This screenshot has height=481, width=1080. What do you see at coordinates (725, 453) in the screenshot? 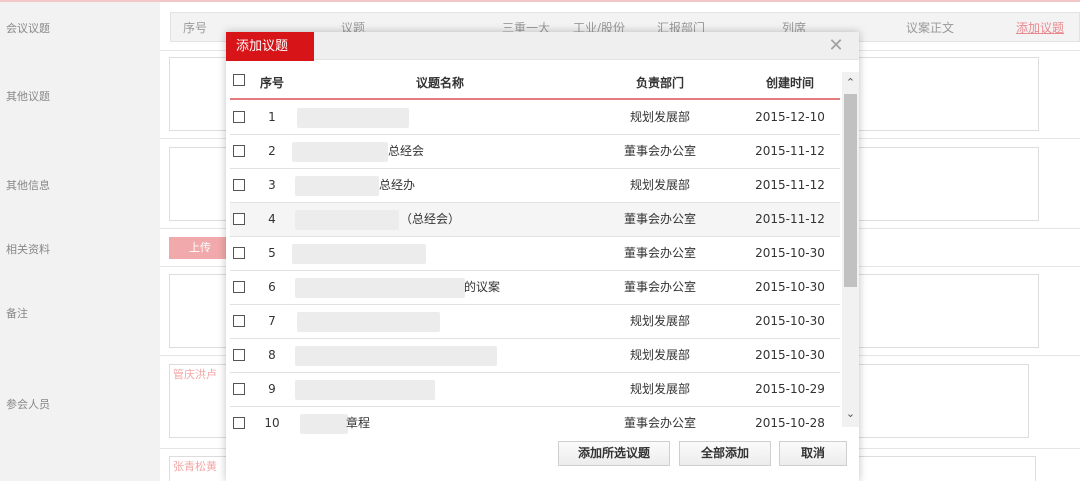
I see `add-all-button: 全部添加` at bounding box center [725, 453].